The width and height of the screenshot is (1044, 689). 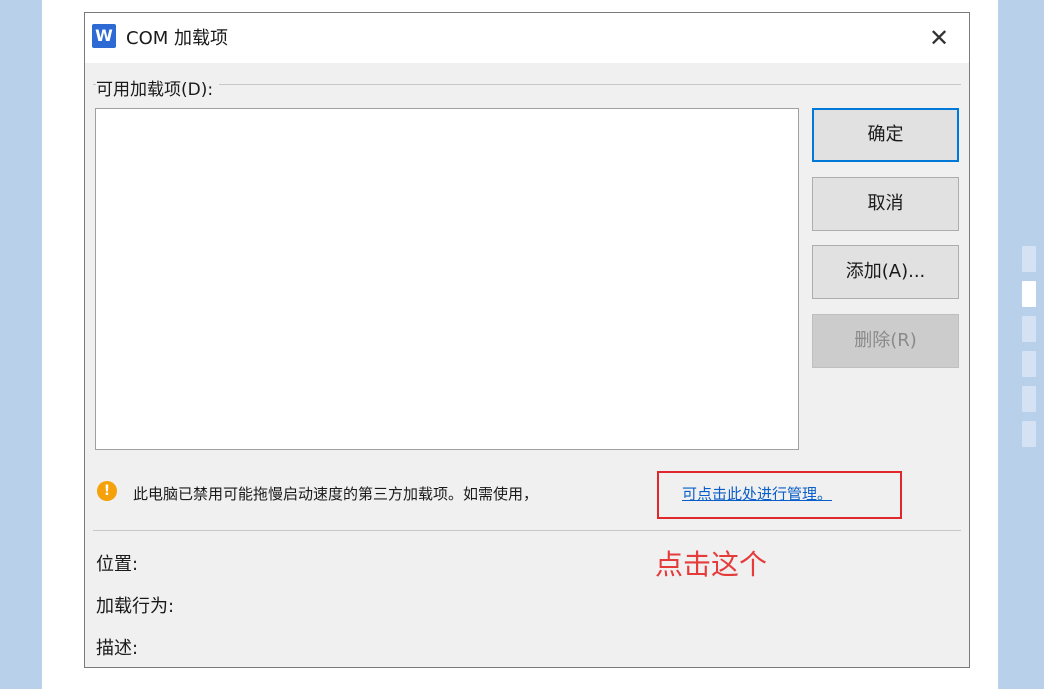 I want to click on annotation-text: 点击这个, so click(x=711, y=564).